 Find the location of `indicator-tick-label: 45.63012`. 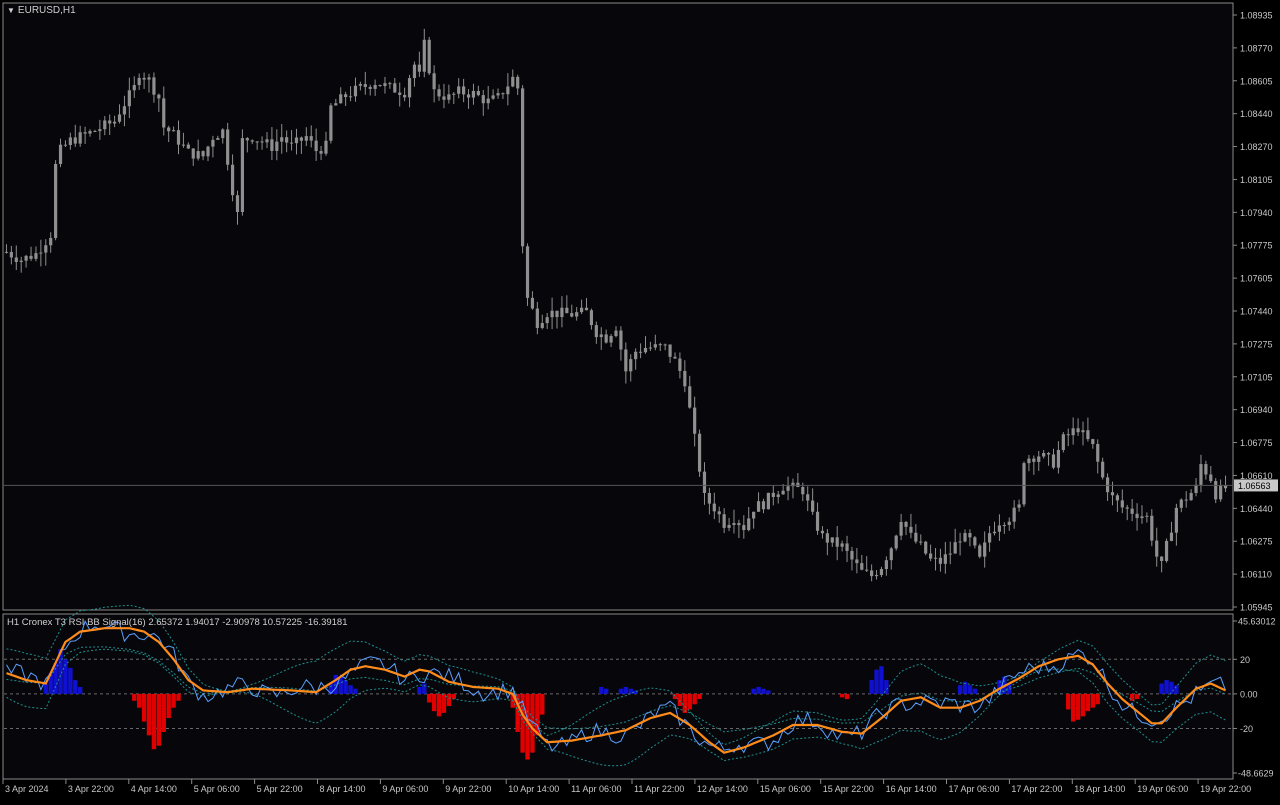

indicator-tick-label: 45.63012 is located at coordinates (1257, 622).